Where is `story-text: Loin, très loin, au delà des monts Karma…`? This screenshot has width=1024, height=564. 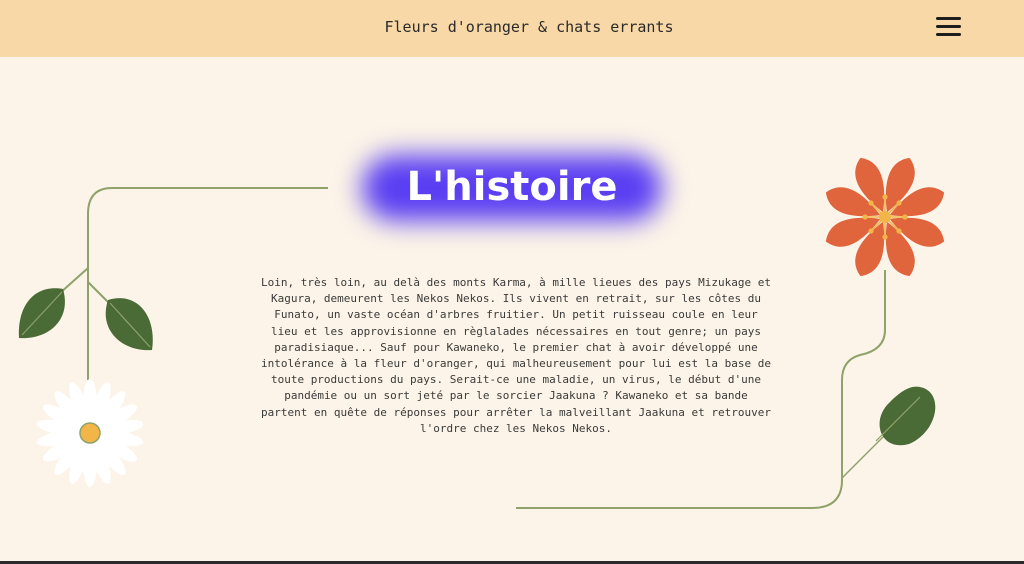
story-text: Loin, très loin, au delà des monts Karma… is located at coordinates (516, 355).